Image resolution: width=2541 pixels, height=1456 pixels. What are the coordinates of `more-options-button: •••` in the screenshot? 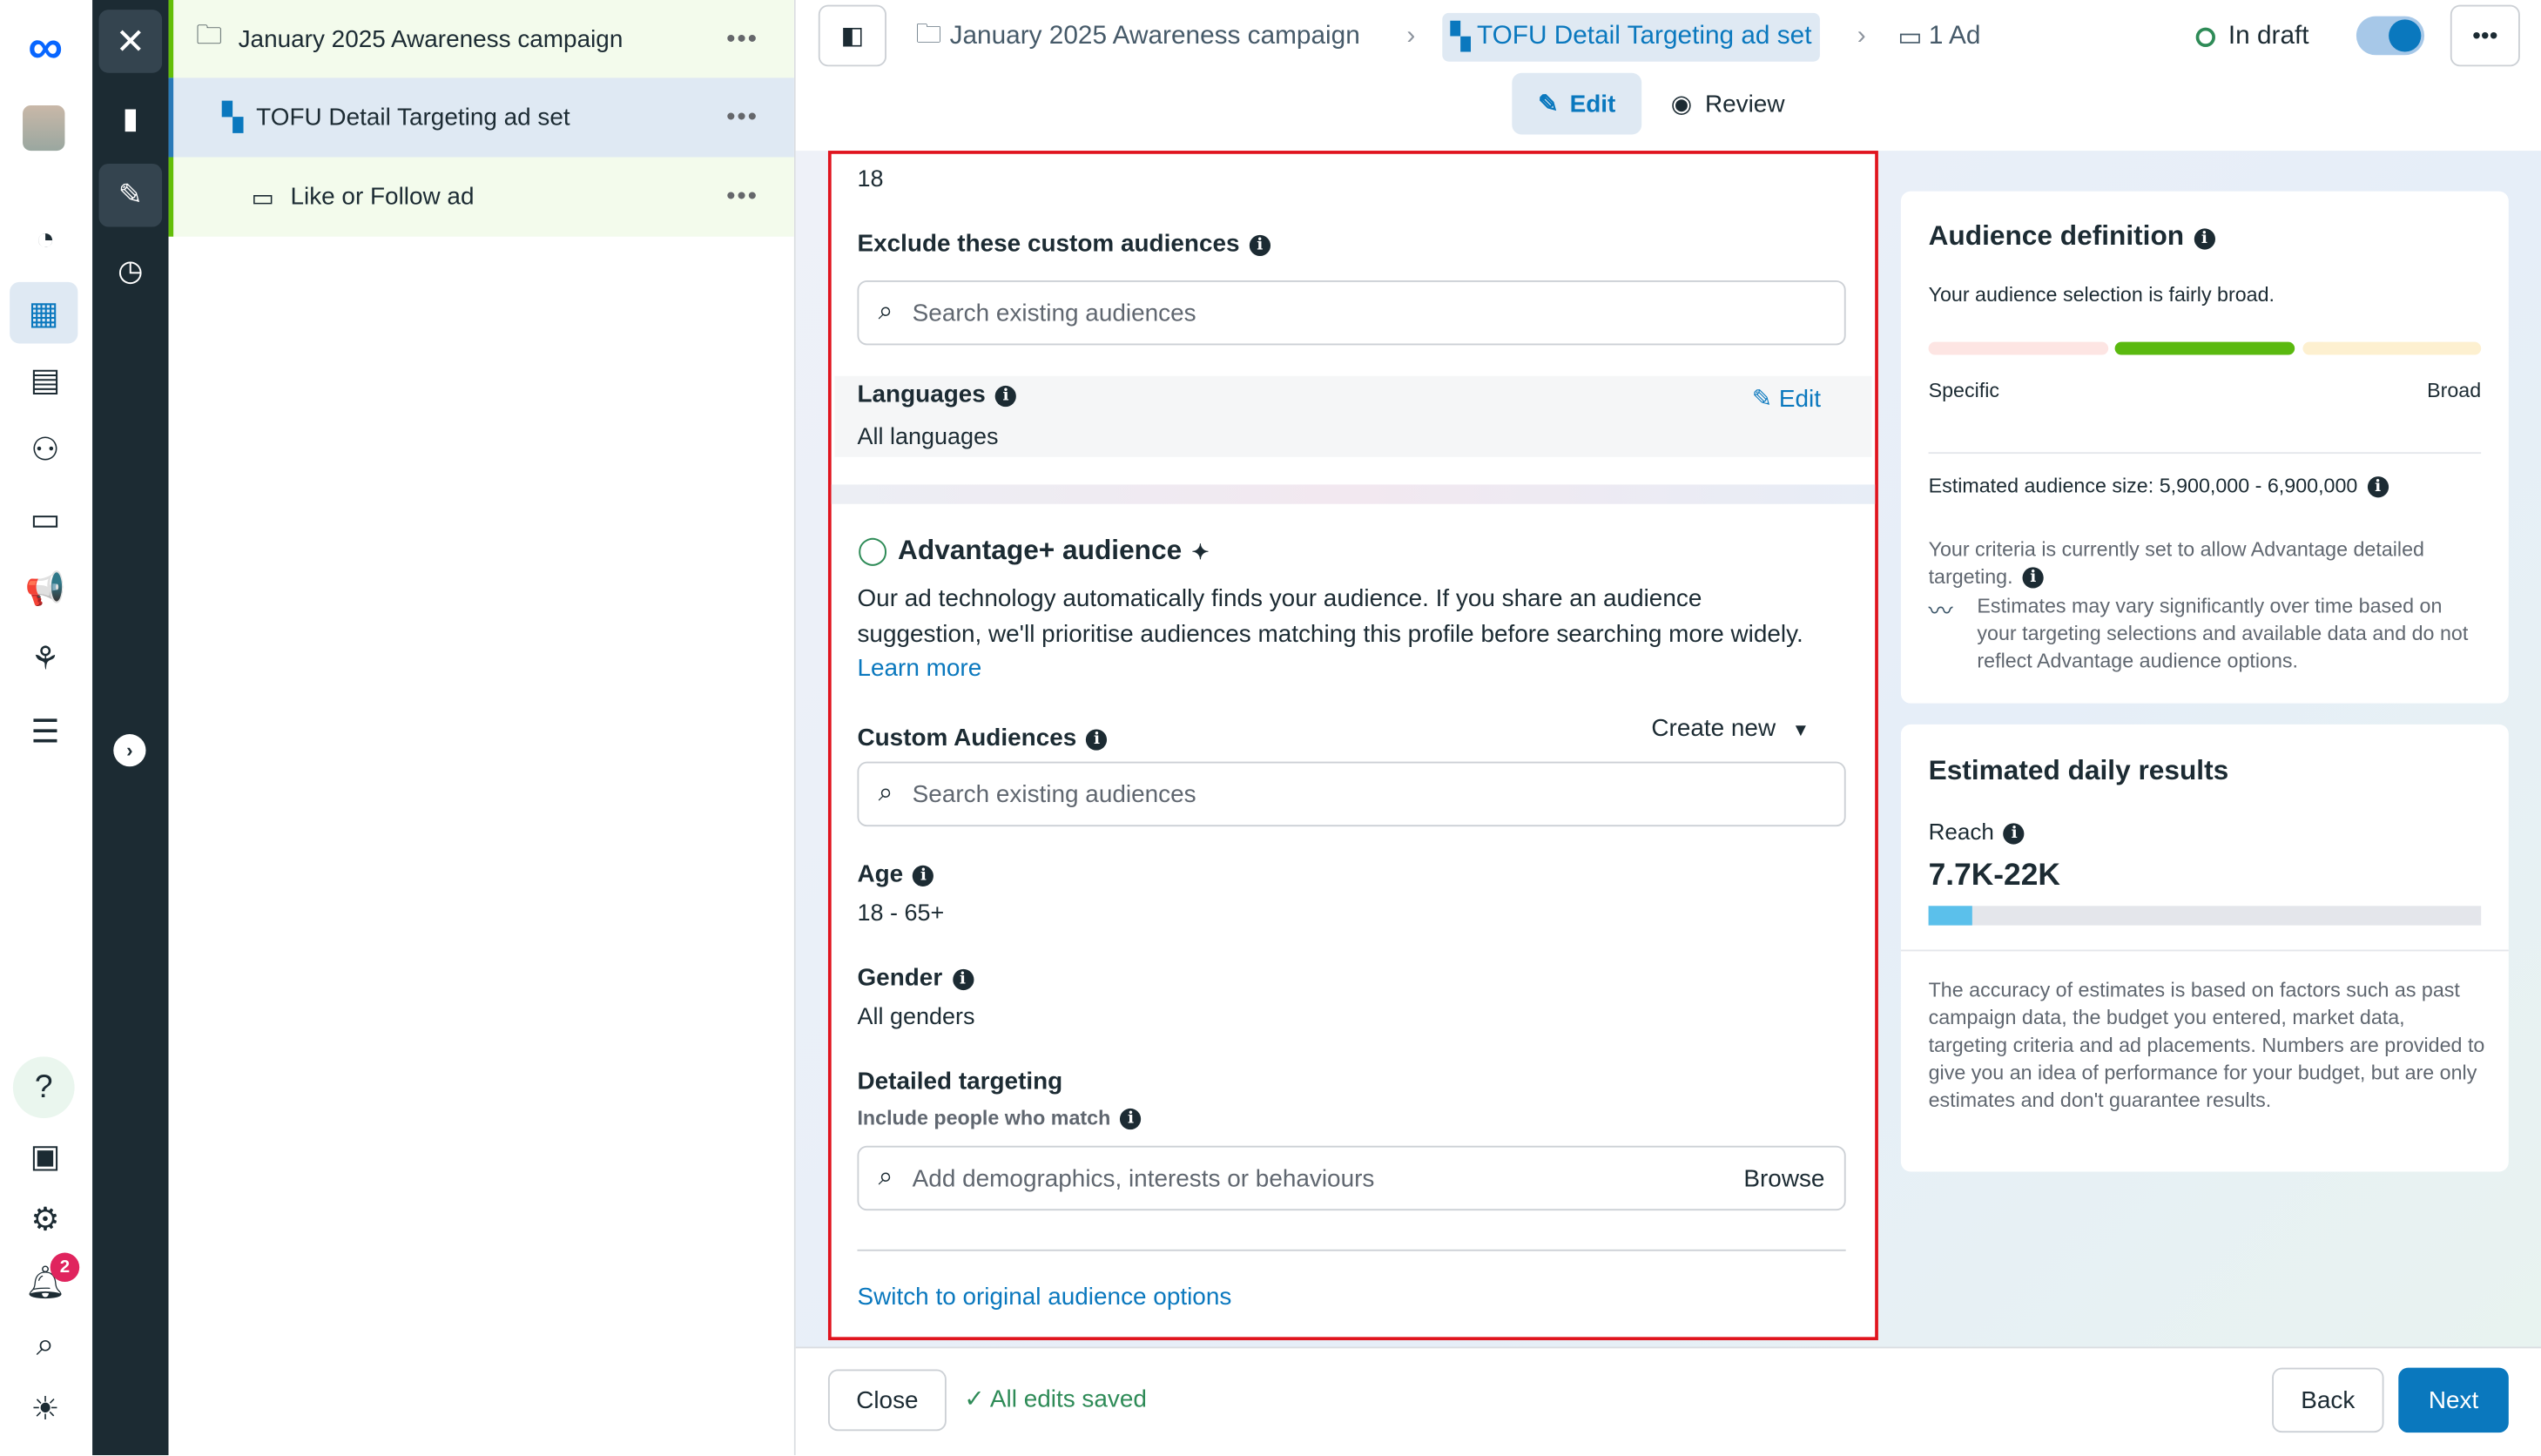 It's located at (2485, 35).